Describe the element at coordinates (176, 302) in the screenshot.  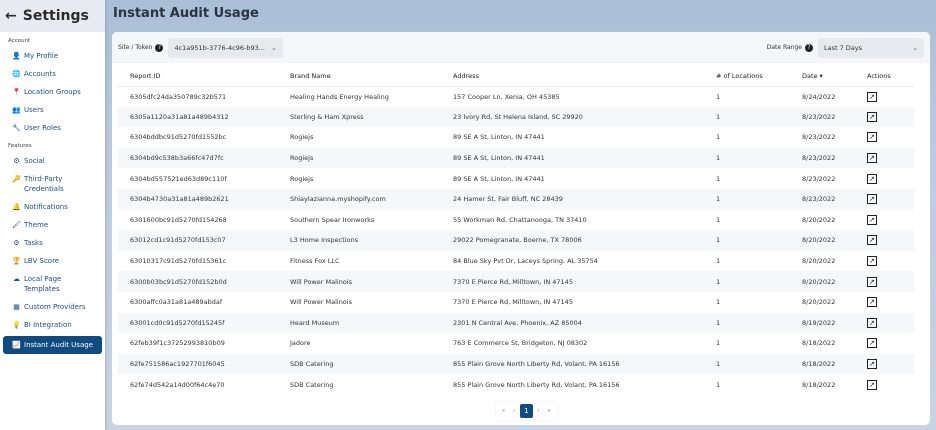
I see `report-id: 6300affc0a31a81a489abdaf` at that location.